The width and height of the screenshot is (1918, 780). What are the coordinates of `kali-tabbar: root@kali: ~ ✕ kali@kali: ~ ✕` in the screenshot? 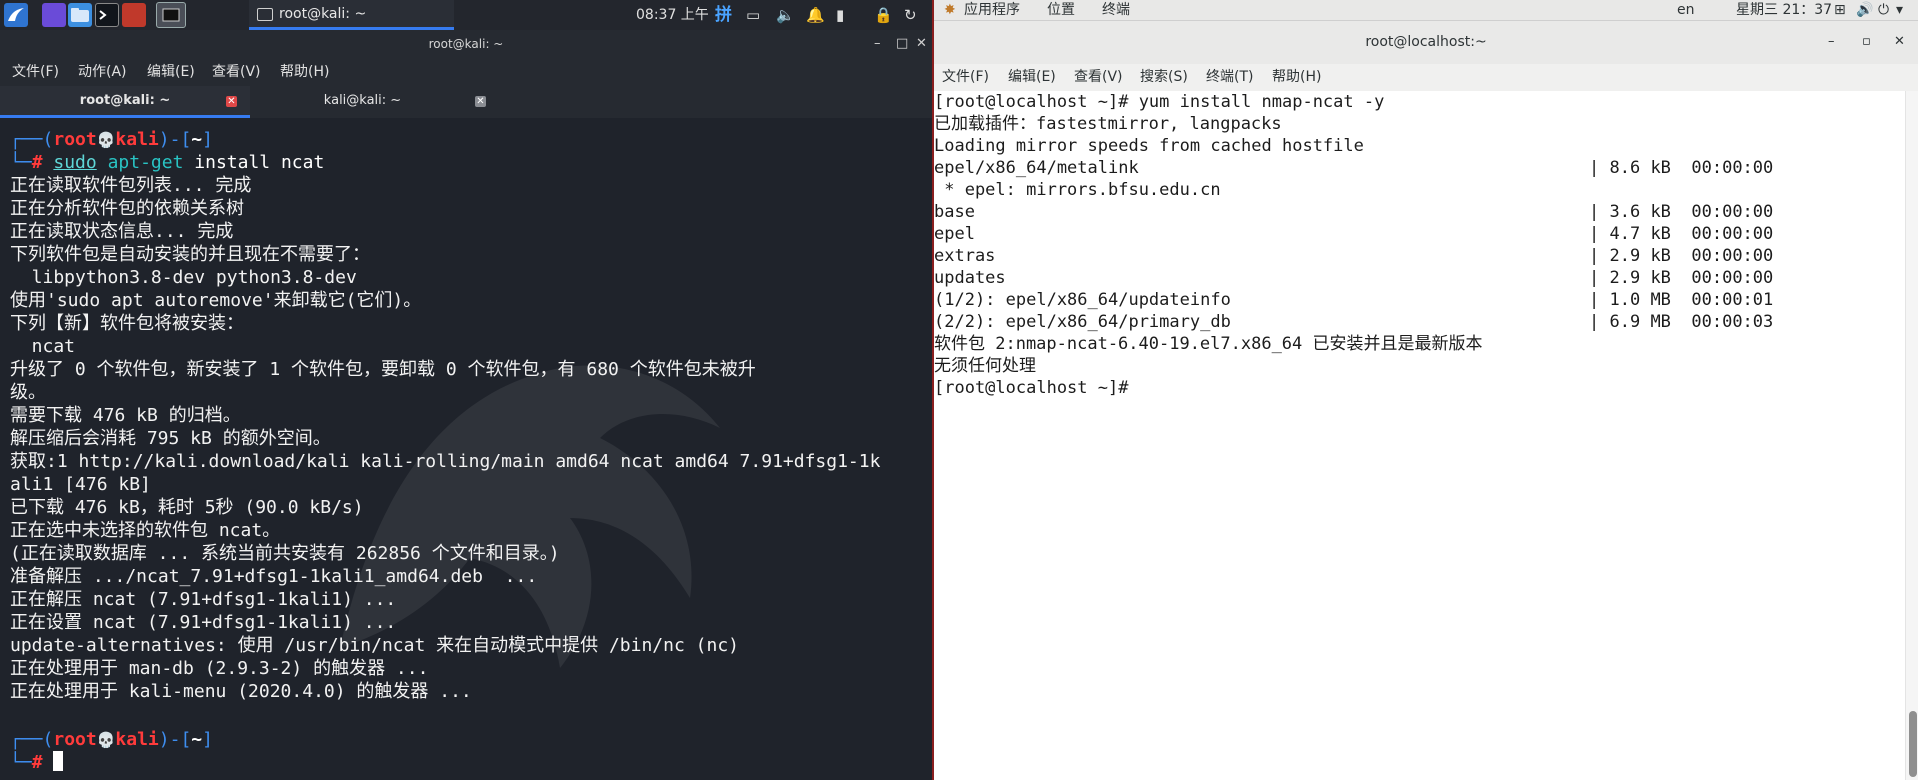 It's located at (466, 102).